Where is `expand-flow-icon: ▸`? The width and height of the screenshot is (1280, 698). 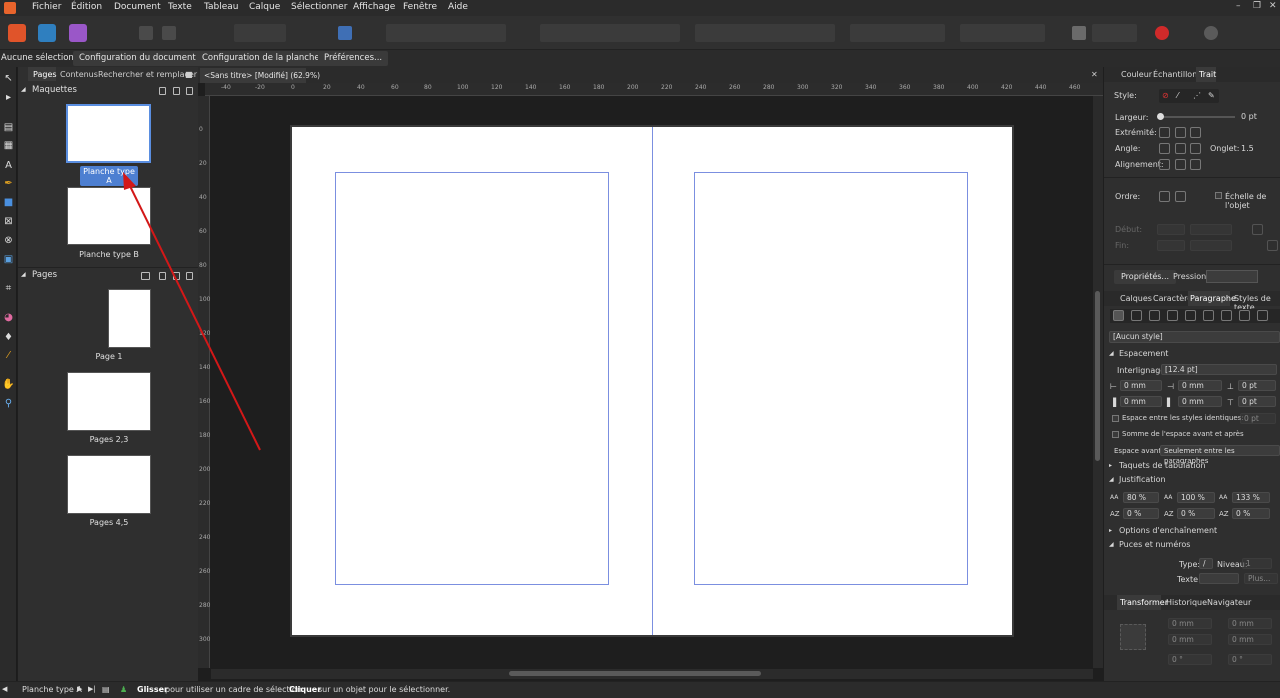
expand-flow-icon: ▸ is located at coordinates (1110, 530).